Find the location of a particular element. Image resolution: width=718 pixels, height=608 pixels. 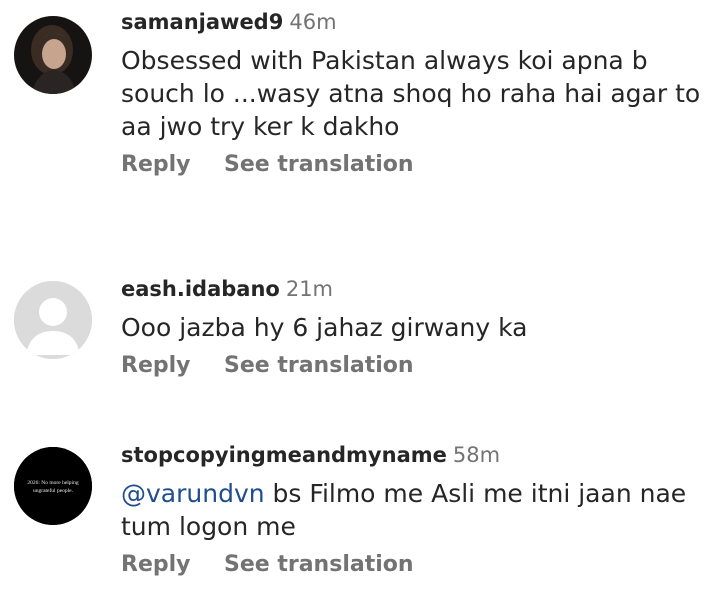

default-person-icon is located at coordinates (53, 320).